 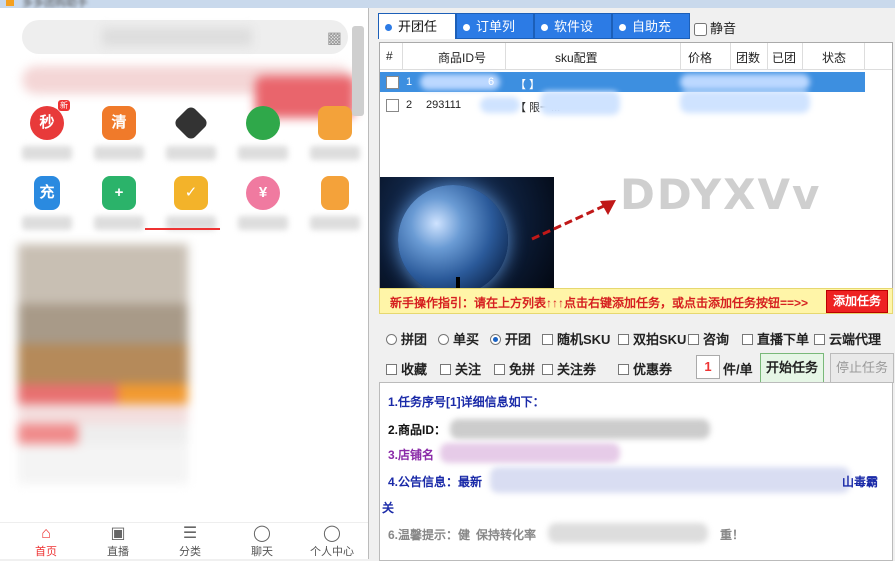 I want to click on info-line-6-mid: 保持转化率, so click(x=506, y=535).